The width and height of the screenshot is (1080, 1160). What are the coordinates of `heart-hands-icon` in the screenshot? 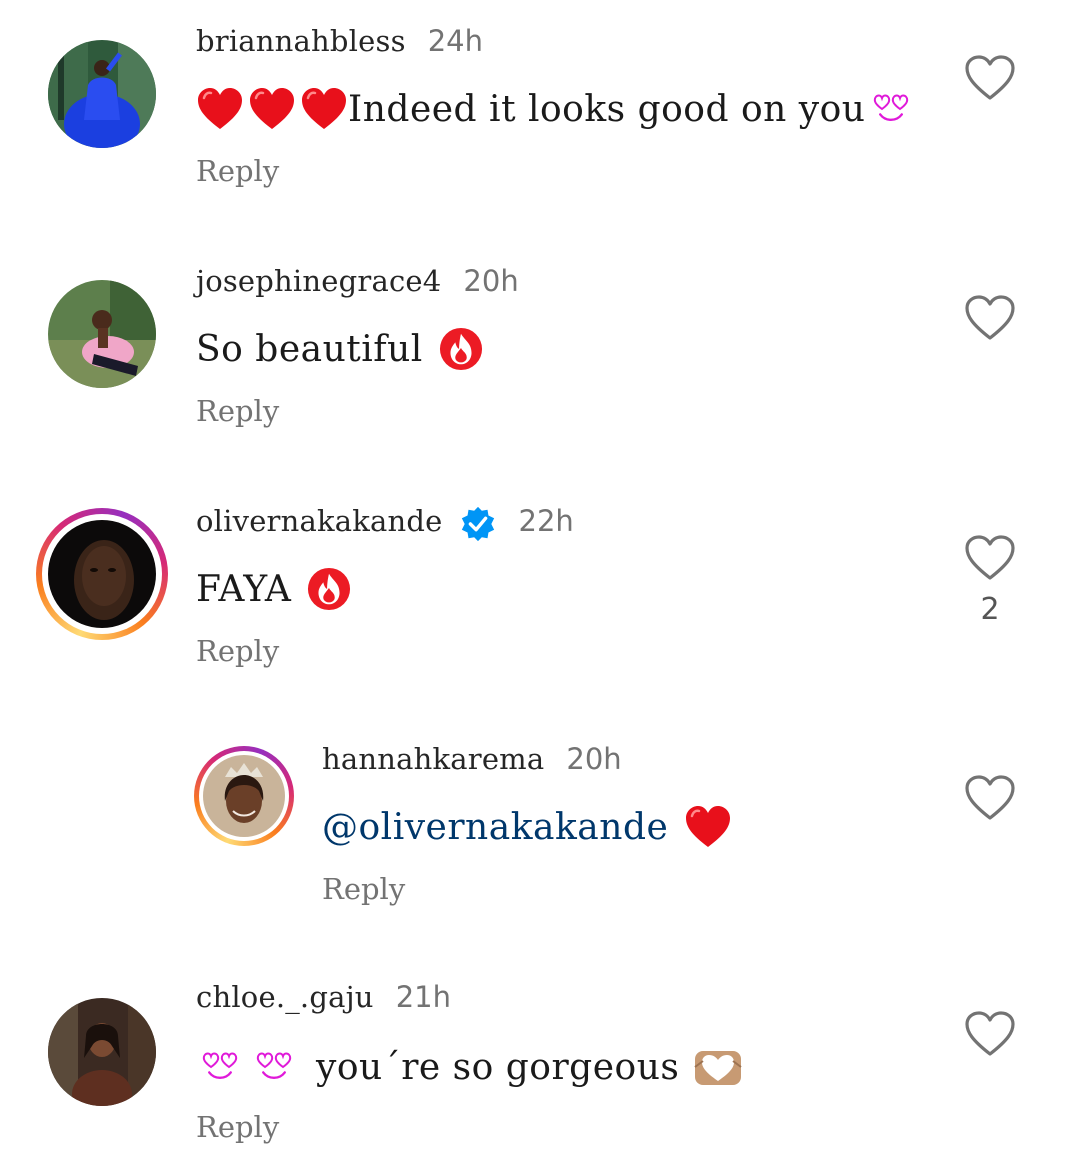 It's located at (718, 1067).